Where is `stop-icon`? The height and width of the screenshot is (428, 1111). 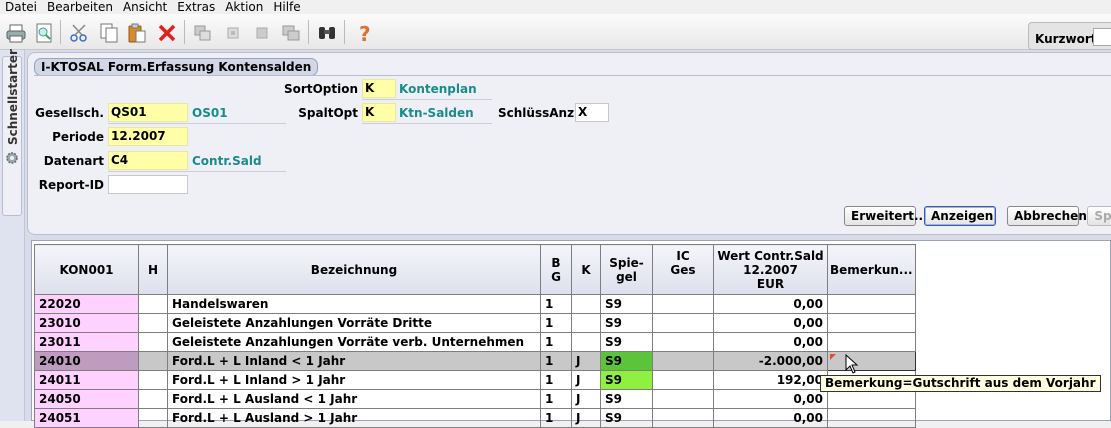
stop-icon is located at coordinates (262, 33).